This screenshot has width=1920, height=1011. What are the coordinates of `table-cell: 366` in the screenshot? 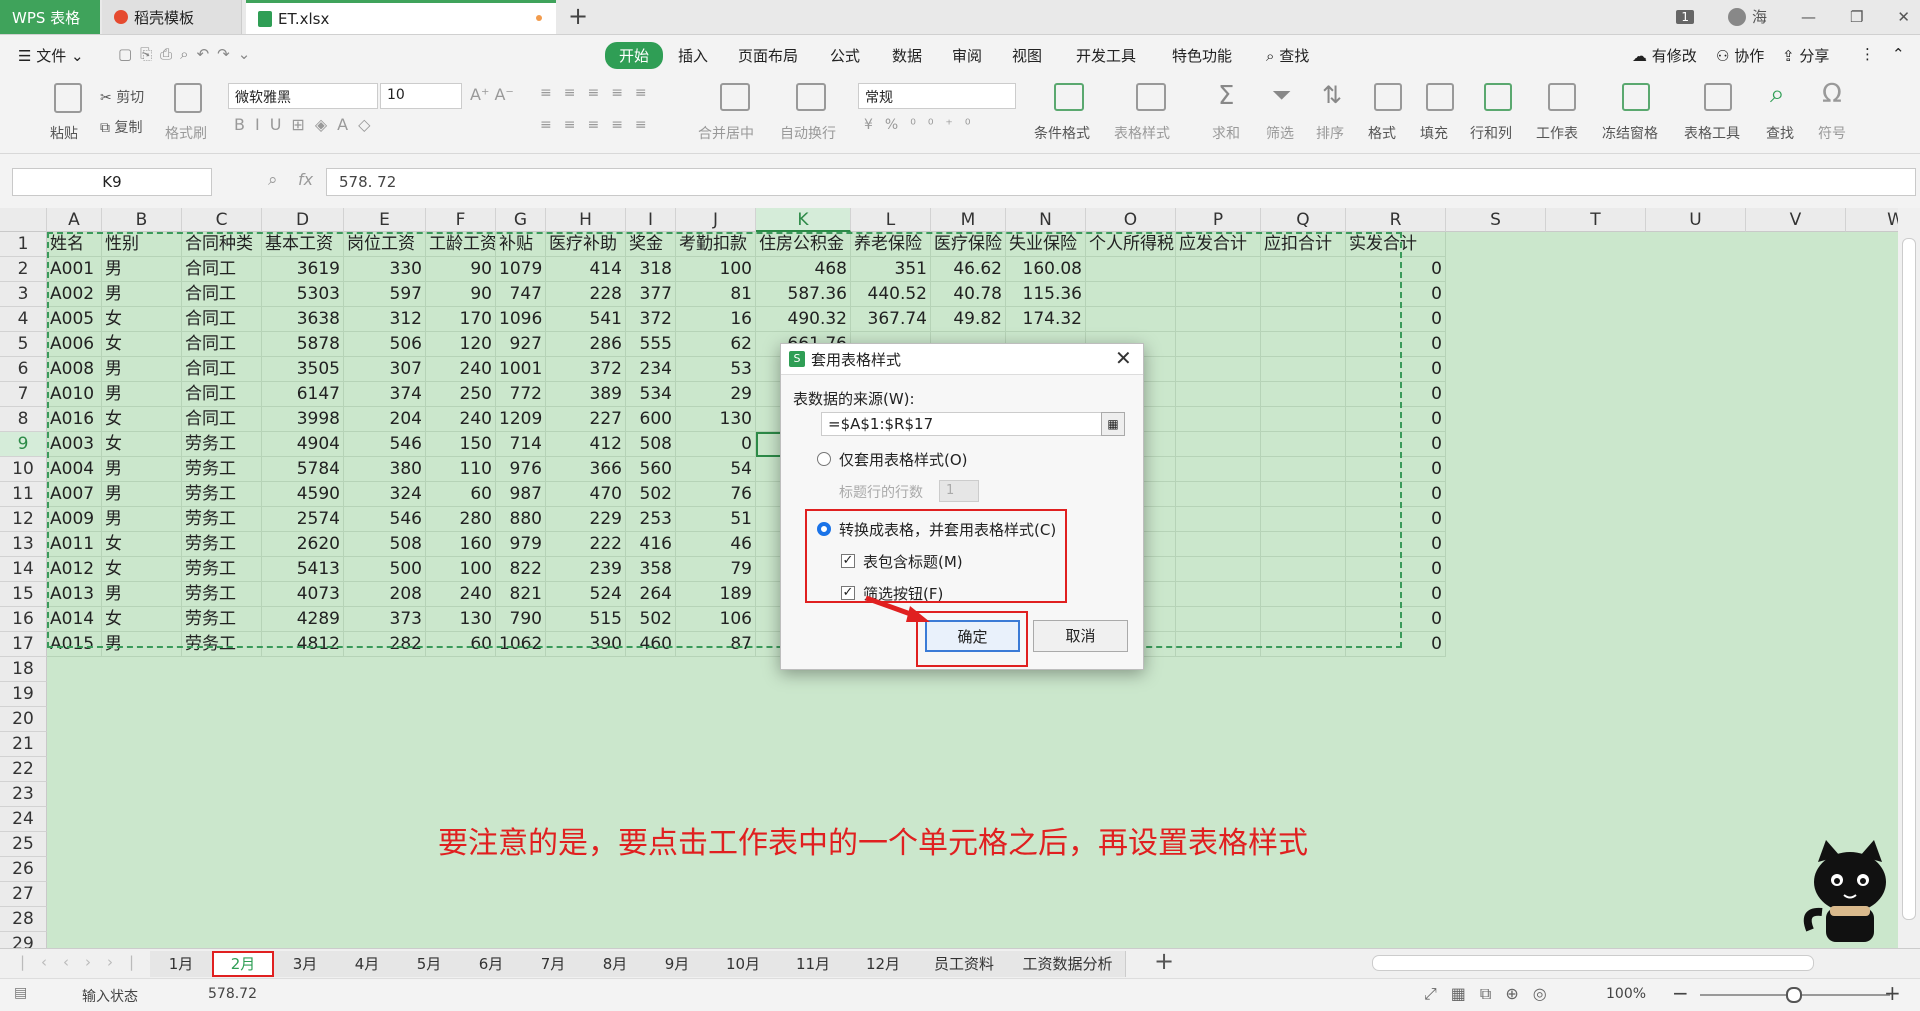 It's located at (586, 469).